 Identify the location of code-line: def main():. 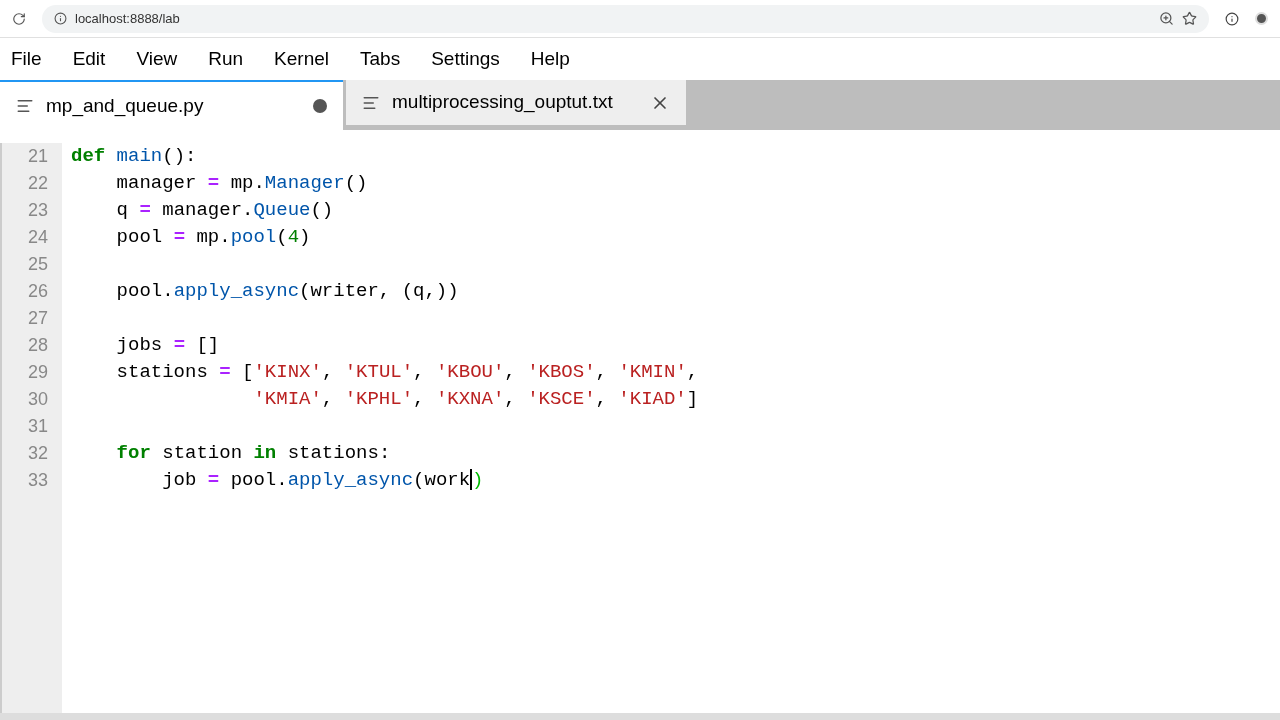
(134, 156).